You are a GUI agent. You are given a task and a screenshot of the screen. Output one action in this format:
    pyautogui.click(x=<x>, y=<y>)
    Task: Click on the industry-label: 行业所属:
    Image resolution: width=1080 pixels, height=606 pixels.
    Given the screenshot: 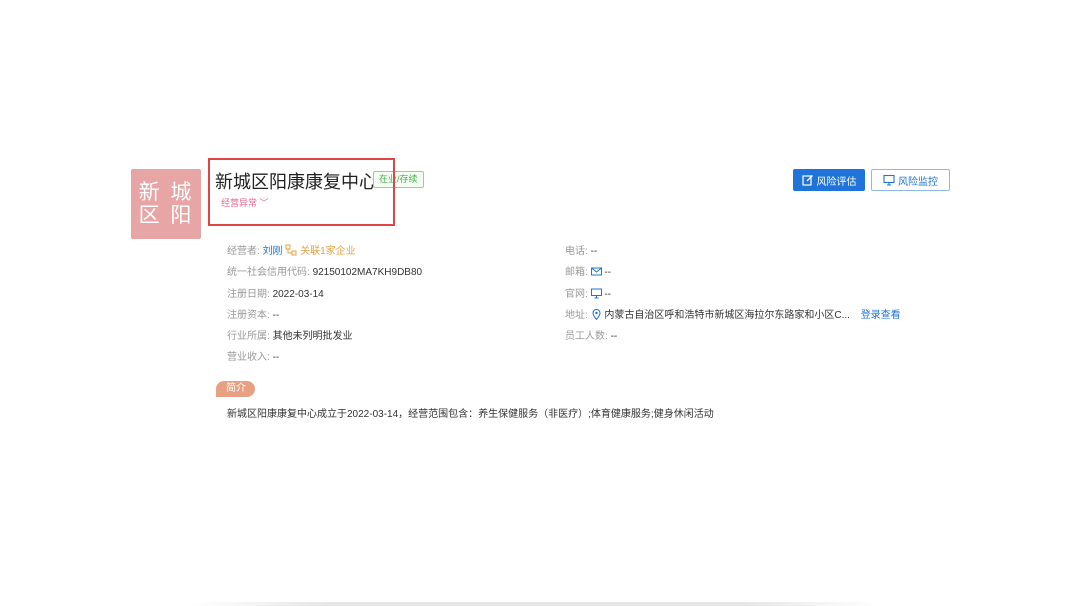 What is the action you would take?
    pyautogui.click(x=248, y=336)
    